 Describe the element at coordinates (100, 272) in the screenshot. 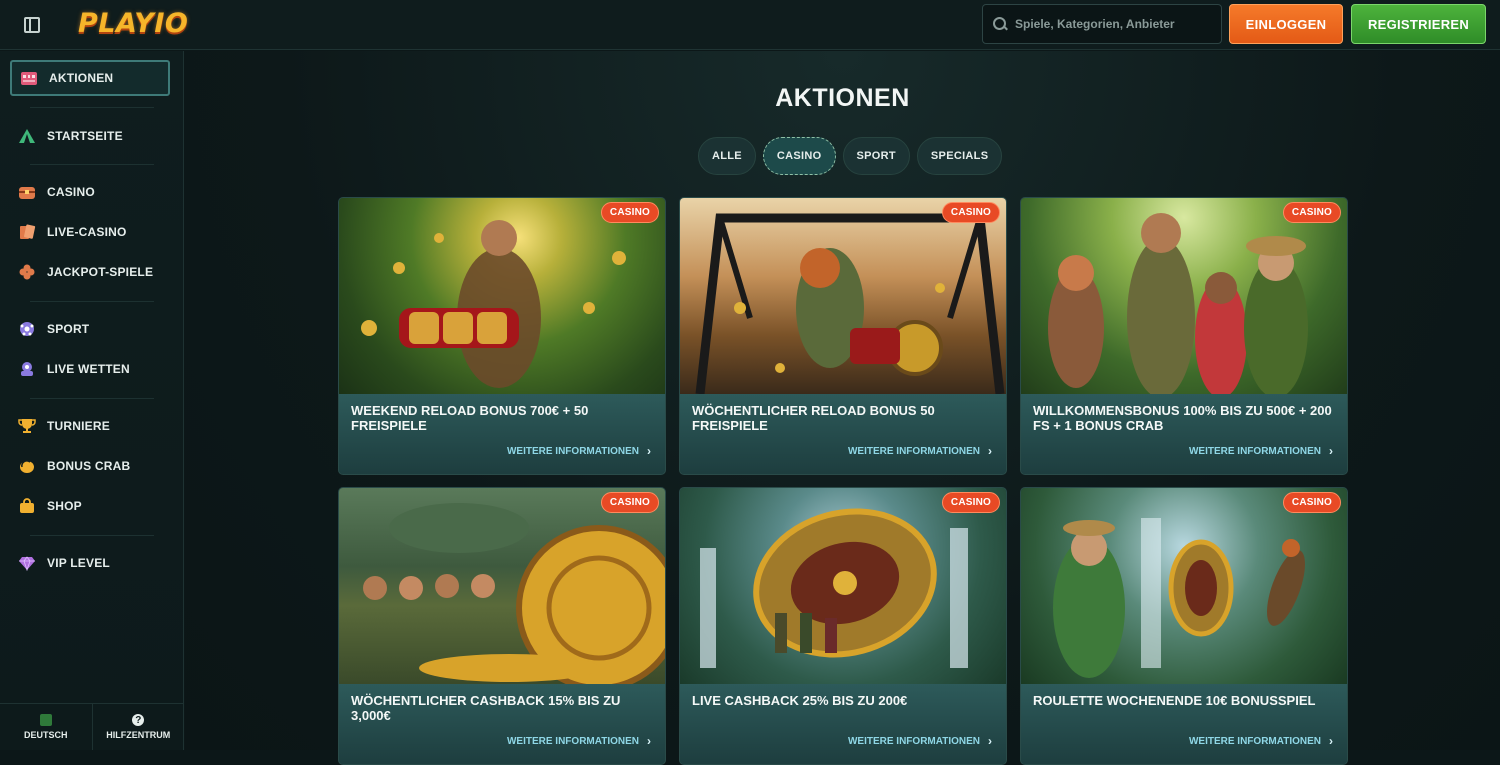

I see `sidebar-item-label: JACKPOT-SPIELE` at that location.